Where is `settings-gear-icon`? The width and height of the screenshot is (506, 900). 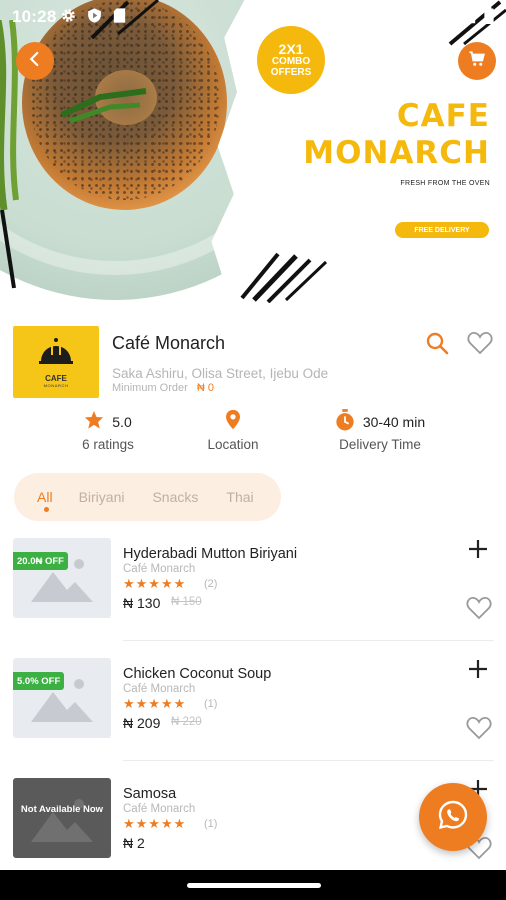
settings-gear-icon is located at coordinates (68, 18).